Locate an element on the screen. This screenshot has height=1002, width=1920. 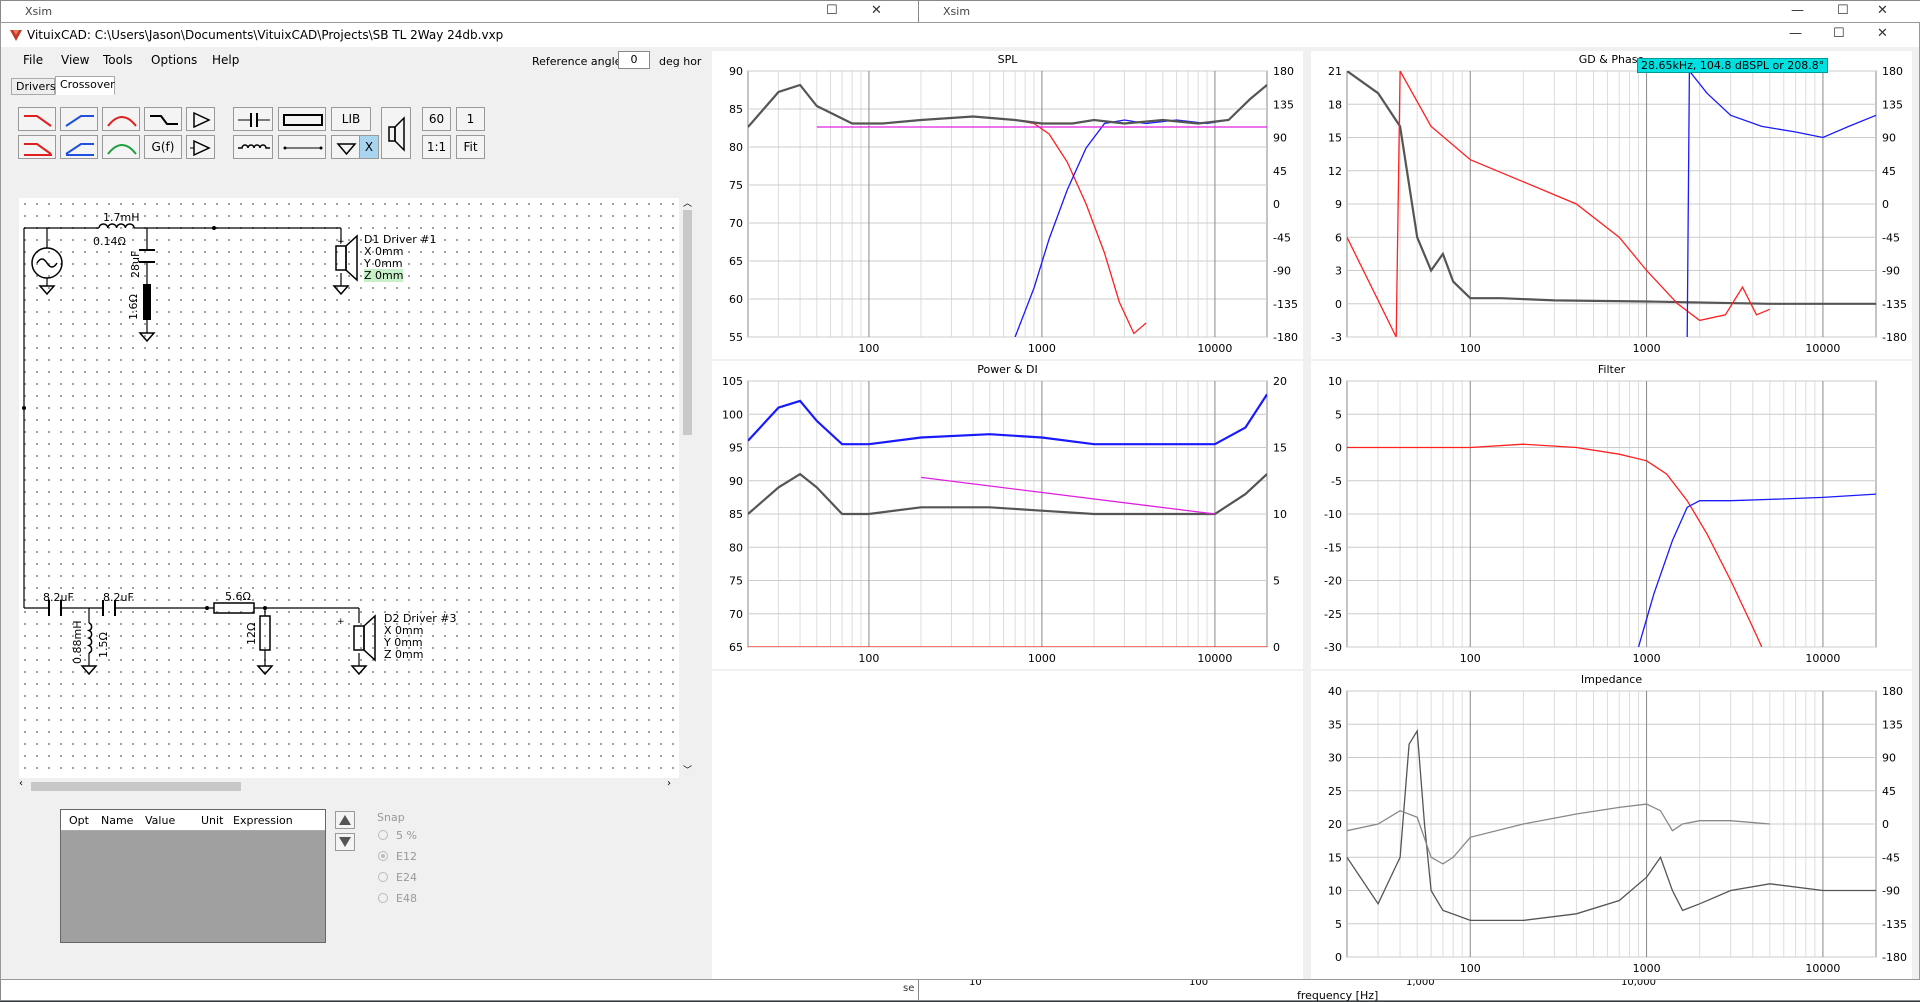
reference-angle-input: 0 is located at coordinates (634, 60).